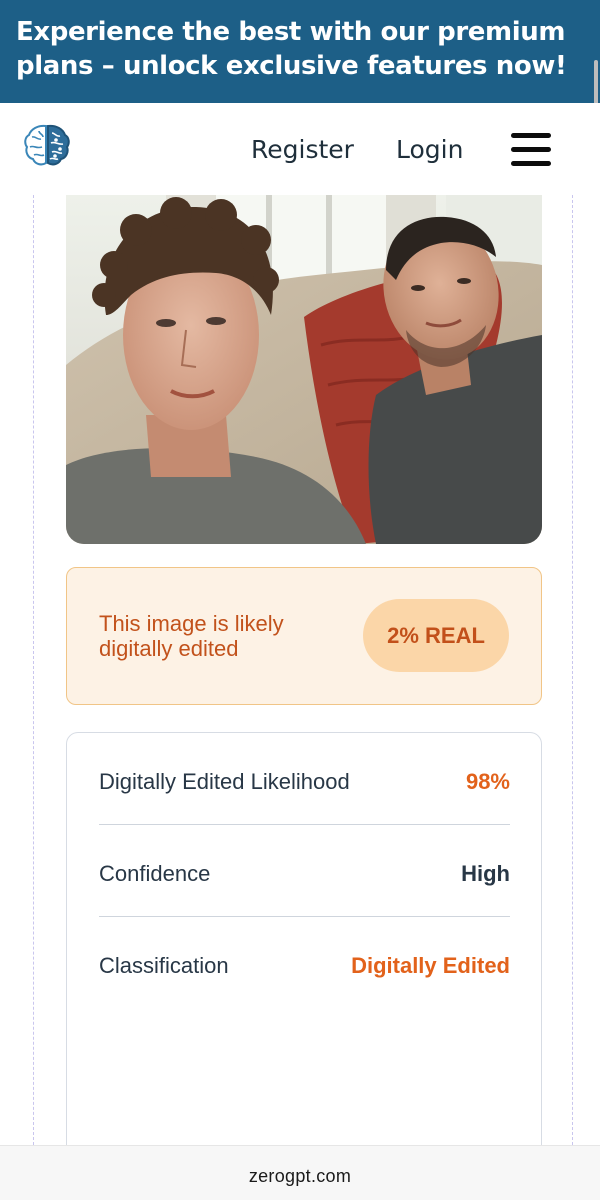 This screenshot has width=600, height=1200. Describe the element at coordinates (485, 873) in the screenshot. I see `stat-value: High` at that location.